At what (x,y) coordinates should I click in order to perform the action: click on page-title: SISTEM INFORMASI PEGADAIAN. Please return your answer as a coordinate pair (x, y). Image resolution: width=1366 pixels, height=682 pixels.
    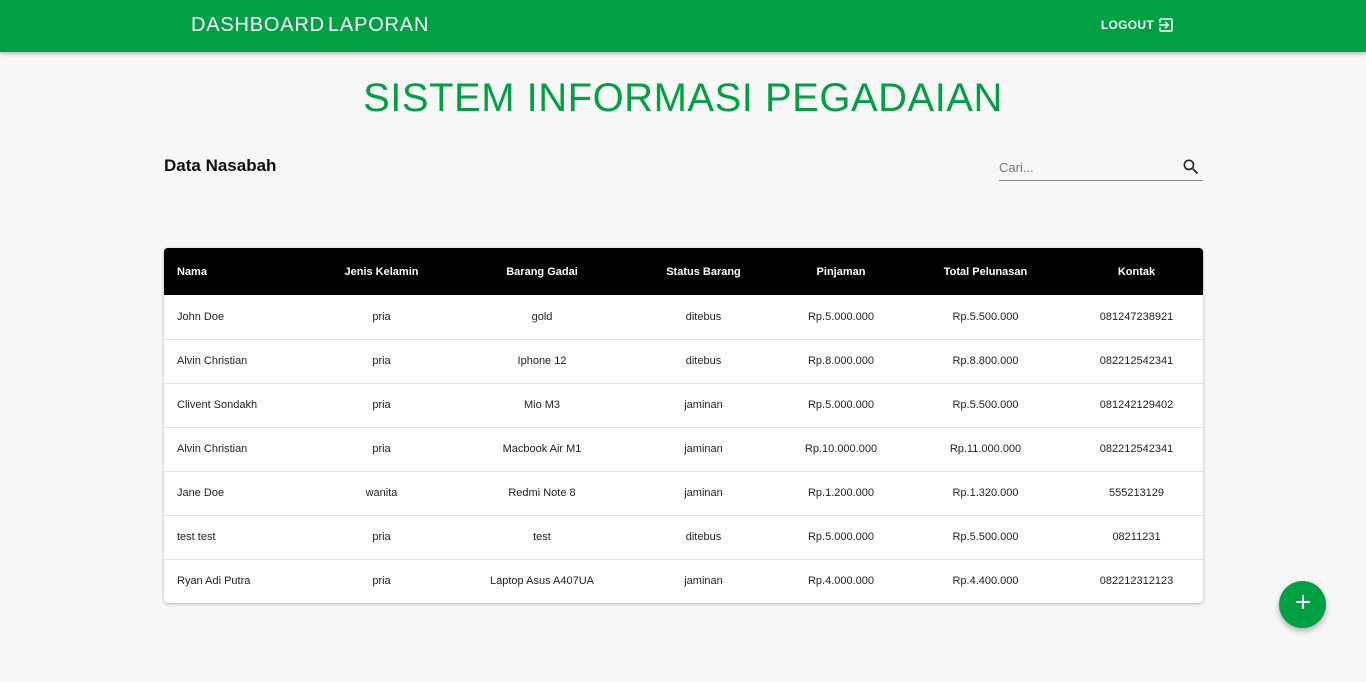
    Looking at the image, I should click on (683, 98).